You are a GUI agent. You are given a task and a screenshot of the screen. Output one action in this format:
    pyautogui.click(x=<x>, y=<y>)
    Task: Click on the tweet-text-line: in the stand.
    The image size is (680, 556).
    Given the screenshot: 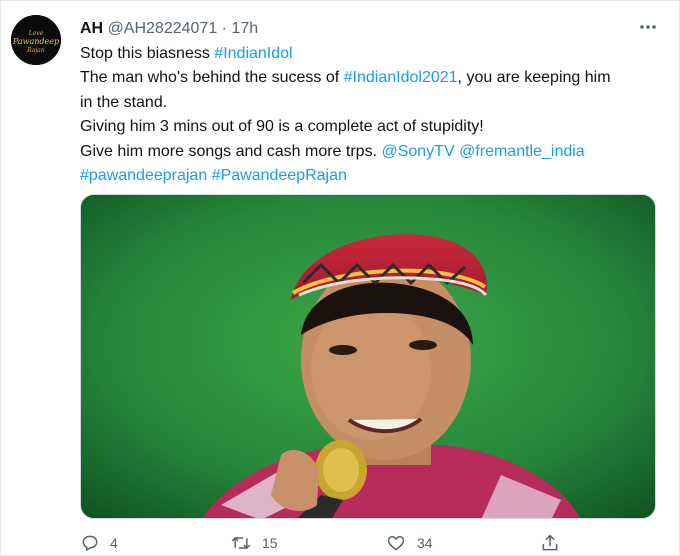 What is the action you would take?
    pyautogui.click(x=370, y=103)
    